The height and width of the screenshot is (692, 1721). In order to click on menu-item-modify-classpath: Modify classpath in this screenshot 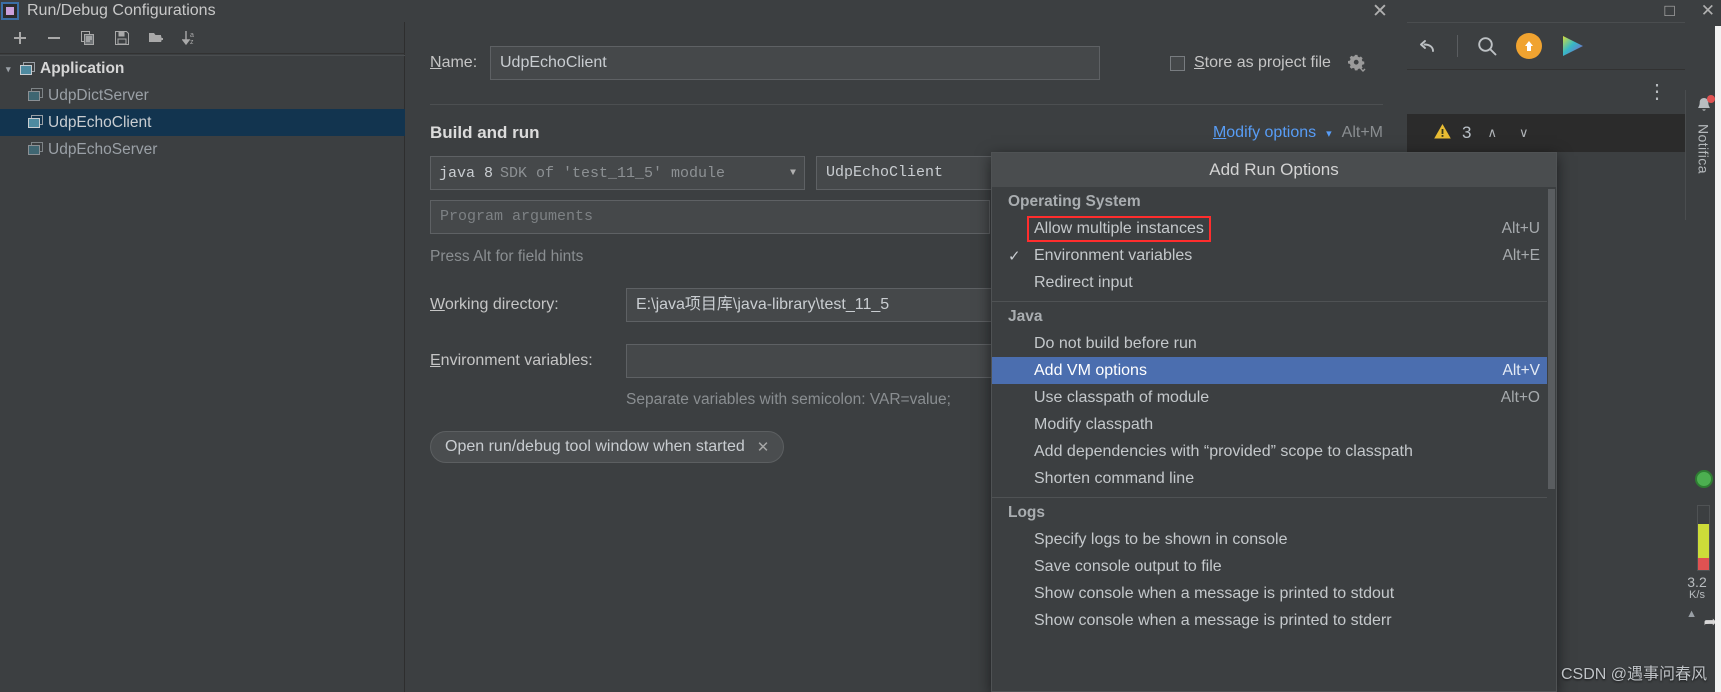, I will do `click(1274, 424)`.